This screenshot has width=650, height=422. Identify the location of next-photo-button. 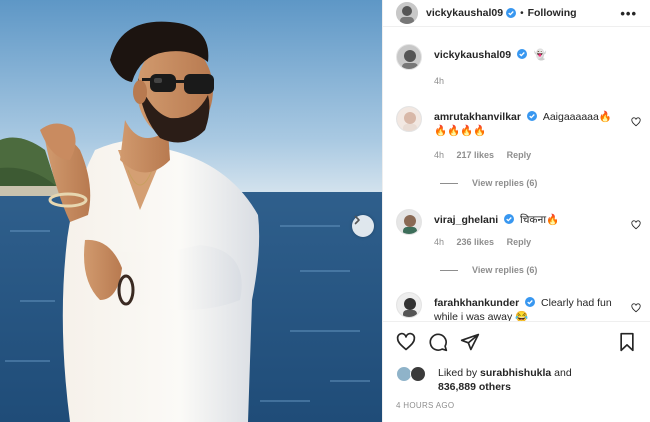
(363, 226).